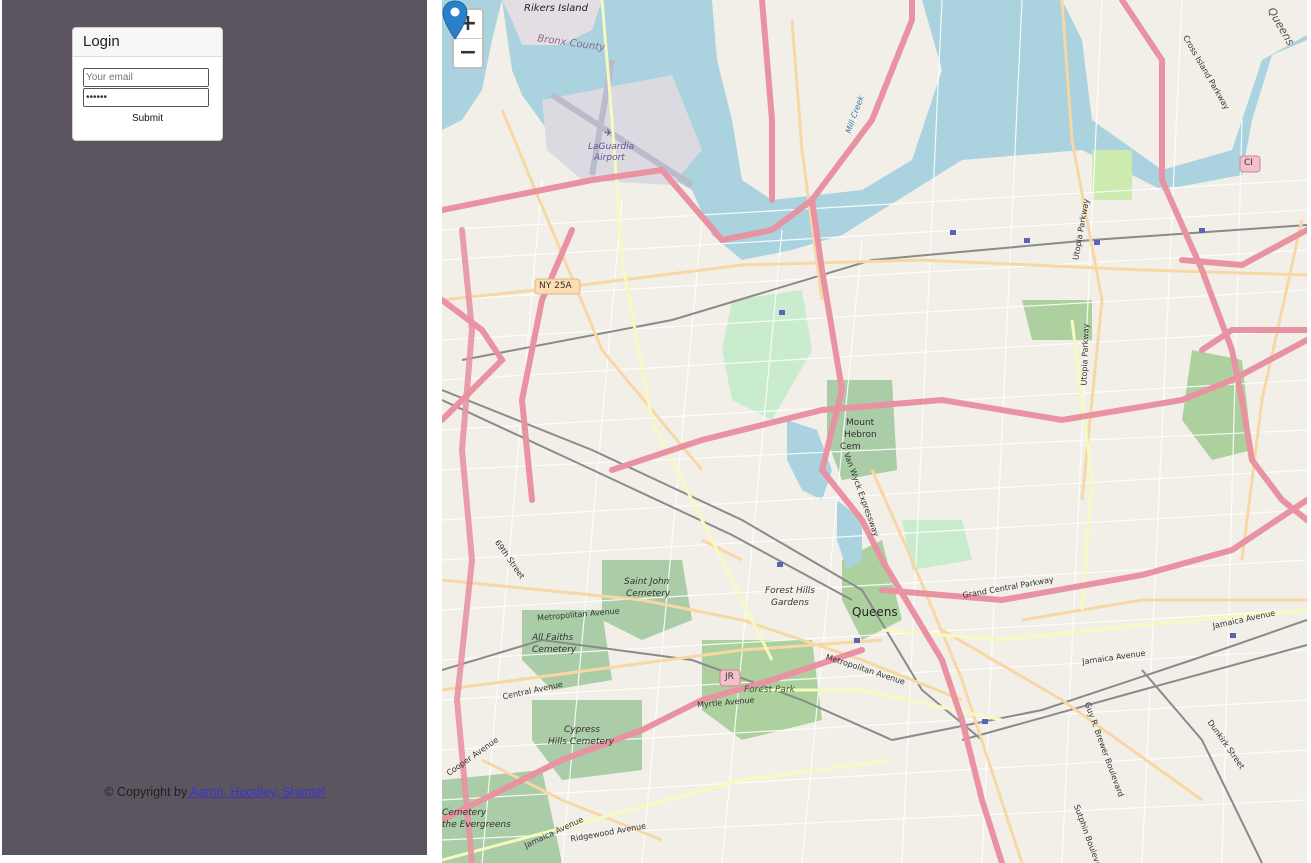 This screenshot has width=1311, height=863. I want to click on copyright-text: © Copyright by, so click(146, 792).